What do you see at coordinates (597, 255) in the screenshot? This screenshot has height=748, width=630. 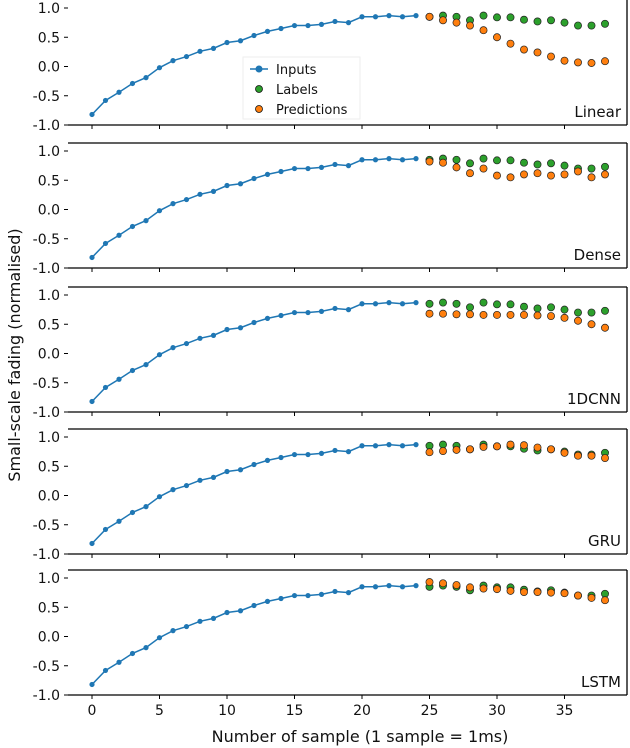 I see `panel-label: Dense` at bounding box center [597, 255].